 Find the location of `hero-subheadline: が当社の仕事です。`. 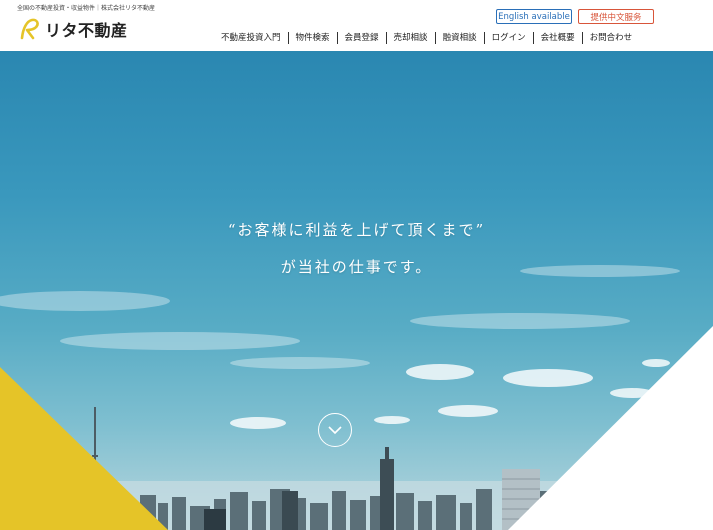

hero-subheadline: が当社の仕事です。 is located at coordinates (356, 267).